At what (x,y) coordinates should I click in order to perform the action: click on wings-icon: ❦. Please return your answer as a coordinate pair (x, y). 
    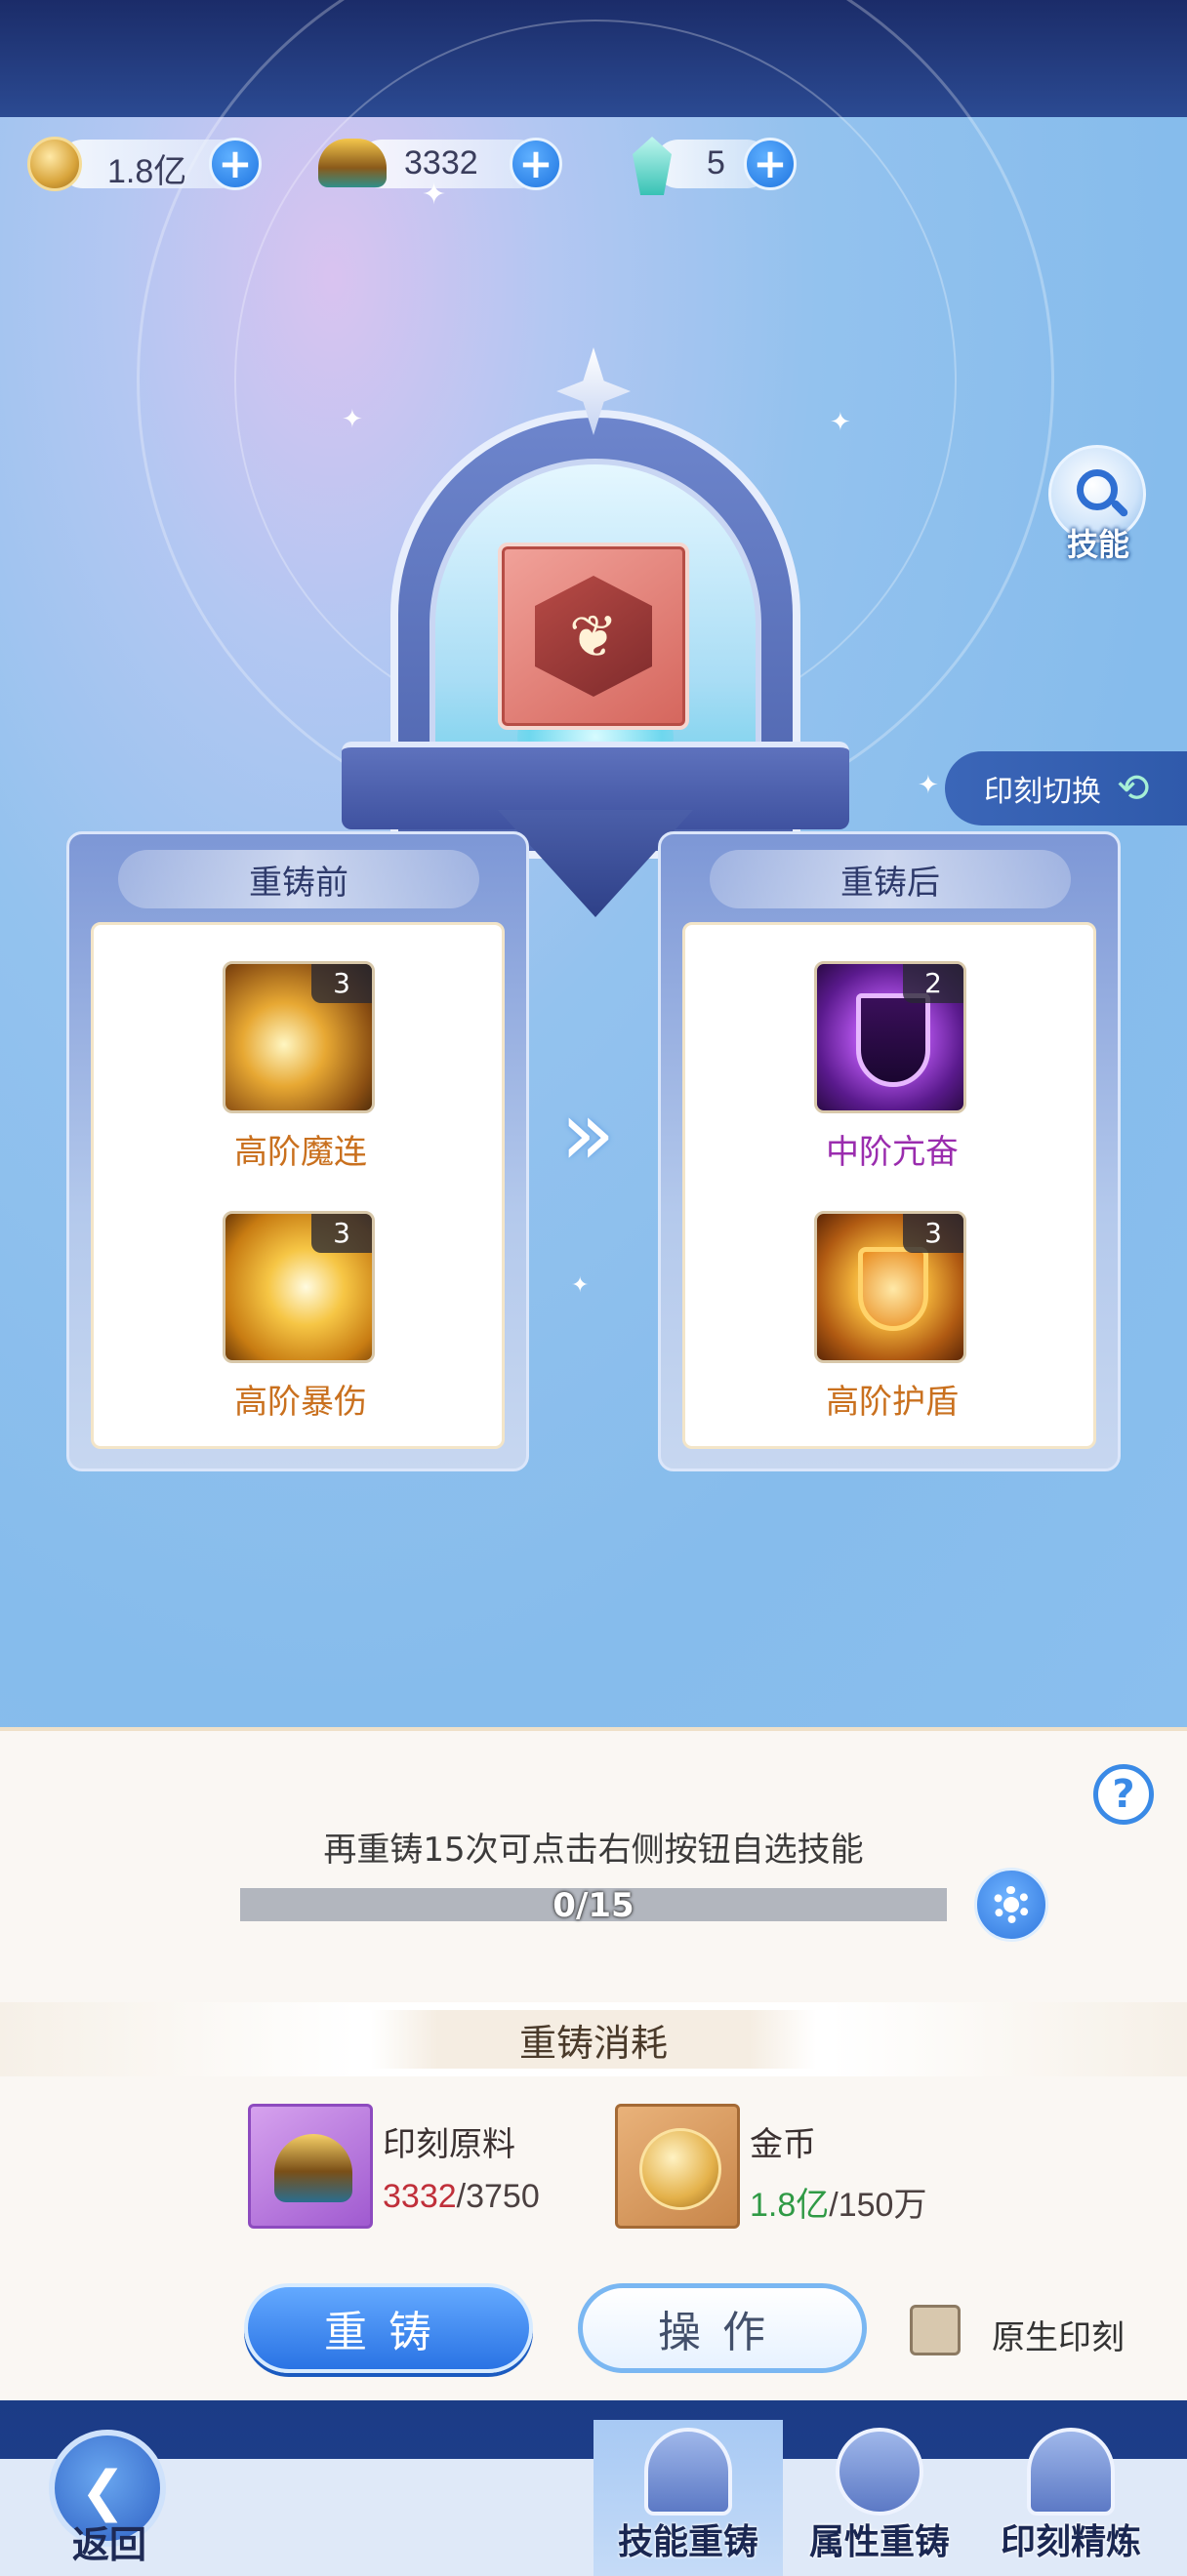
    Looking at the image, I should click on (593, 637).